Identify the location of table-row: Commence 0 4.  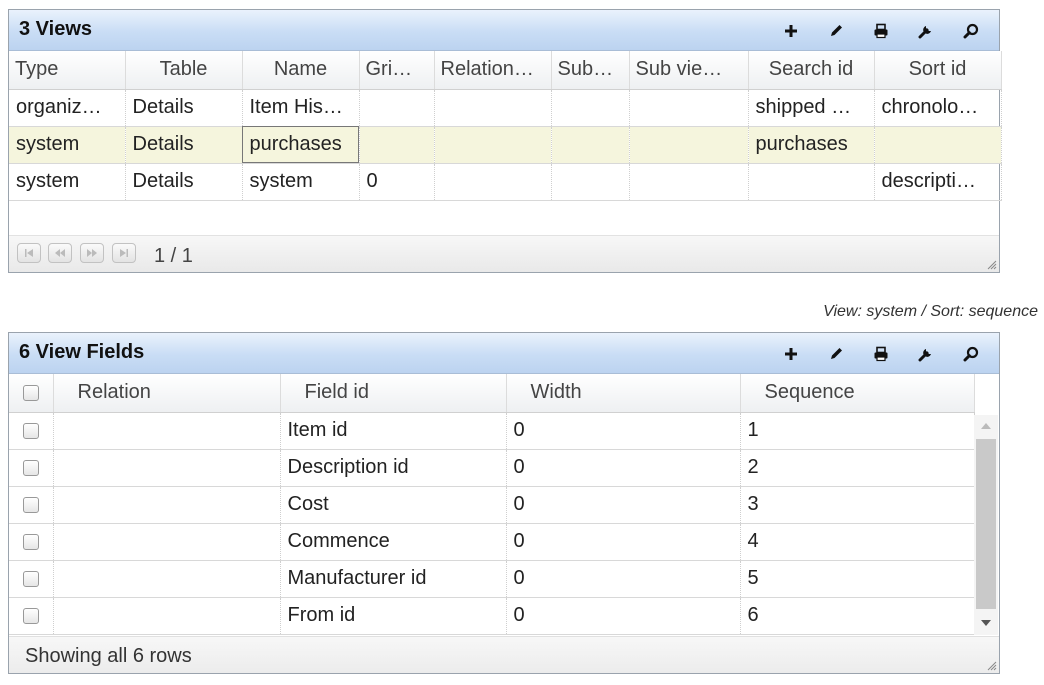
(492, 542).